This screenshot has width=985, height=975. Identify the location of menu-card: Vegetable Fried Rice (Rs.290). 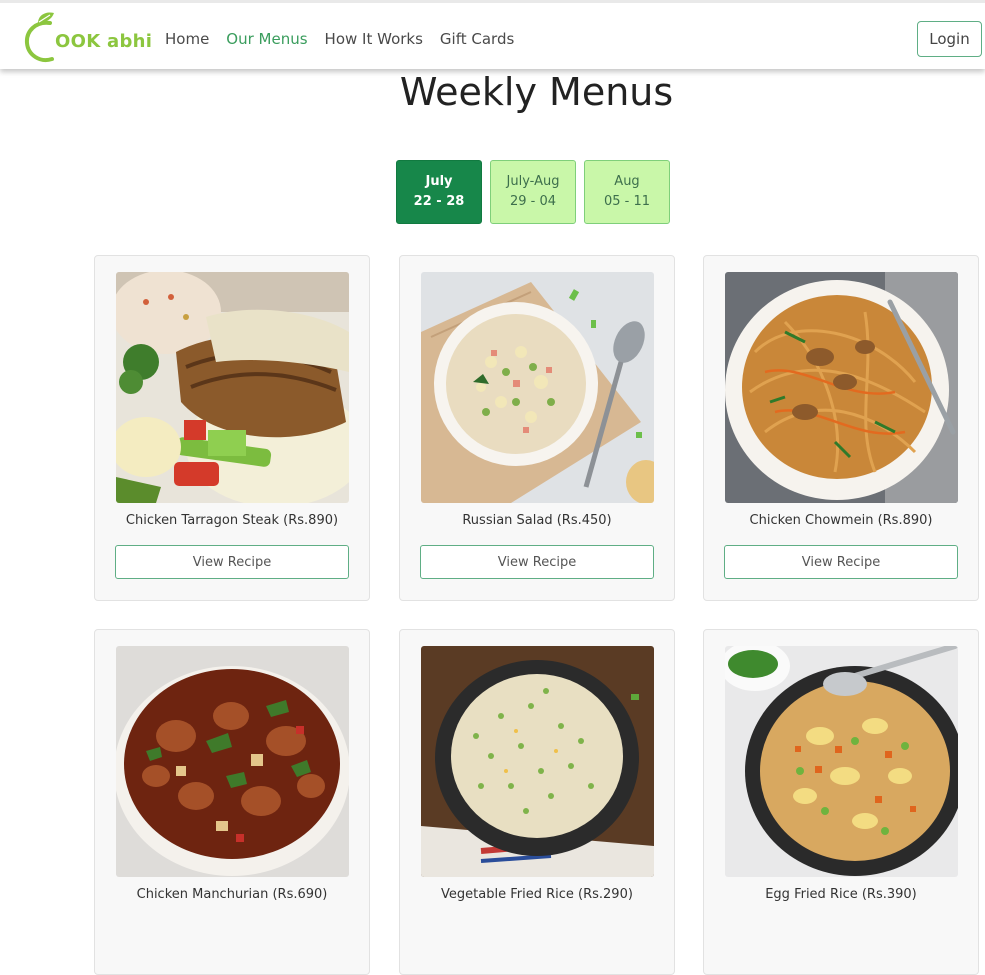
(537, 802).